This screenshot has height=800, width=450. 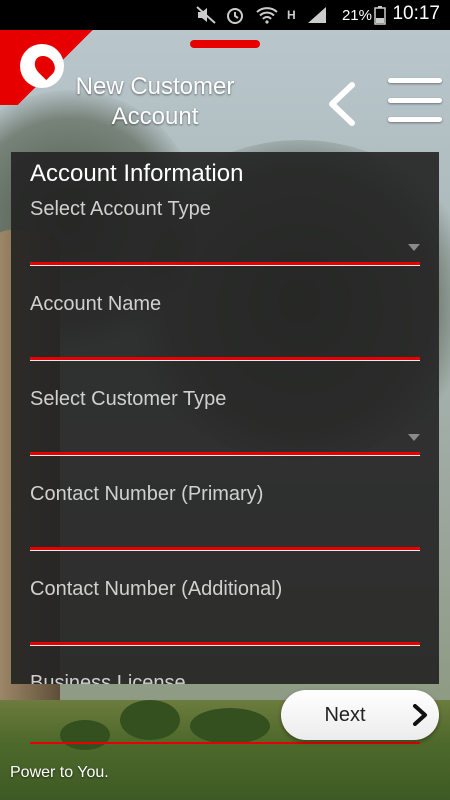 I want to click on wifi-icon, so click(x=267, y=15).